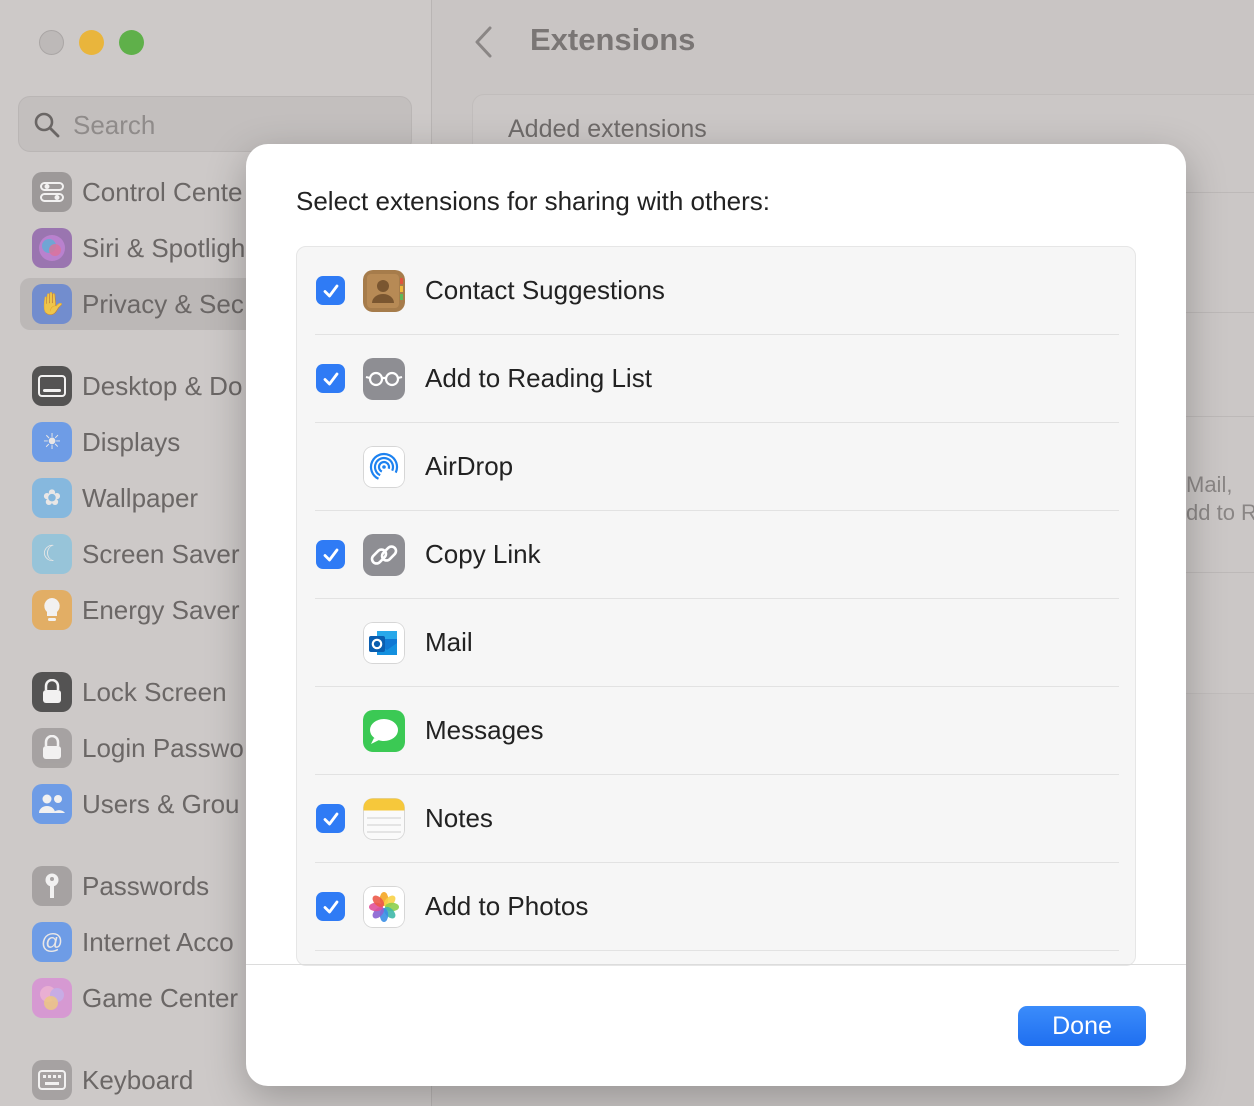  Describe the element at coordinates (52, 192) in the screenshot. I see `control-center-icon` at that location.